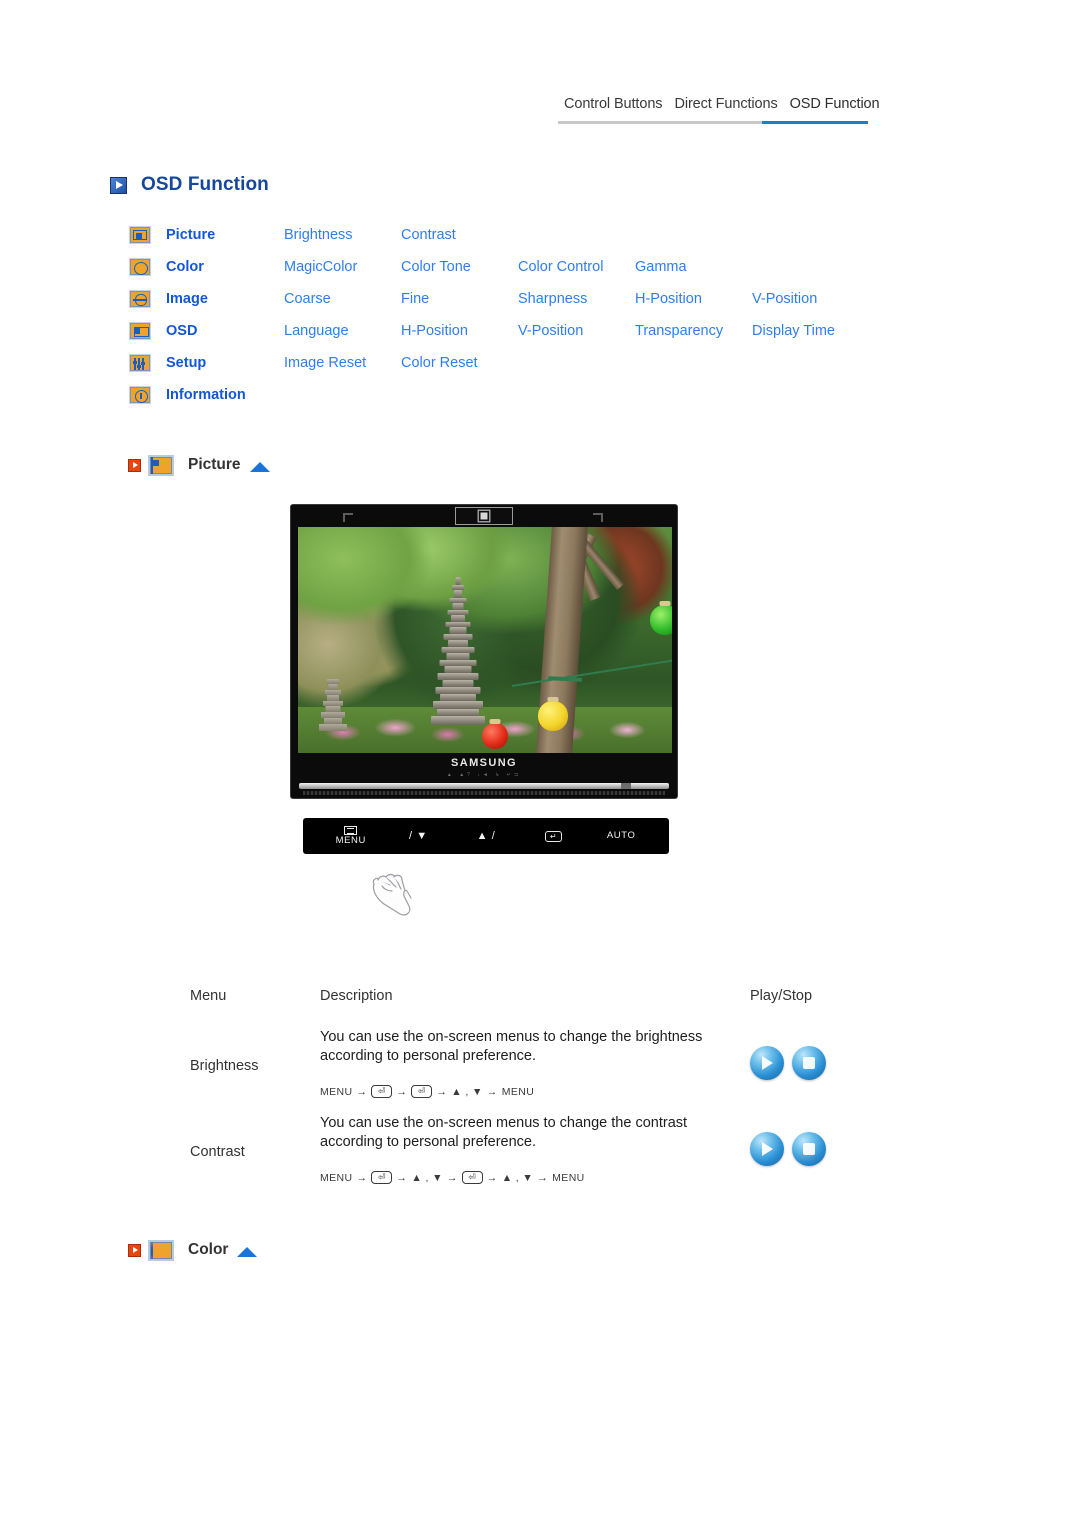 This screenshot has width=1080, height=1528. What do you see at coordinates (613, 108) in the screenshot?
I see `tab-control-buttons: Control Buttons` at bounding box center [613, 108].